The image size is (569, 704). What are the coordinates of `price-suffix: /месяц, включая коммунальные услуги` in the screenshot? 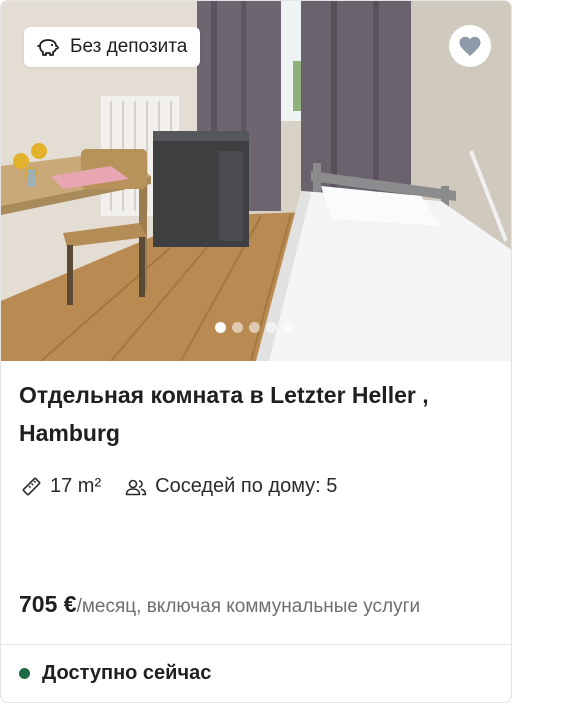 It's located at (248, 606).